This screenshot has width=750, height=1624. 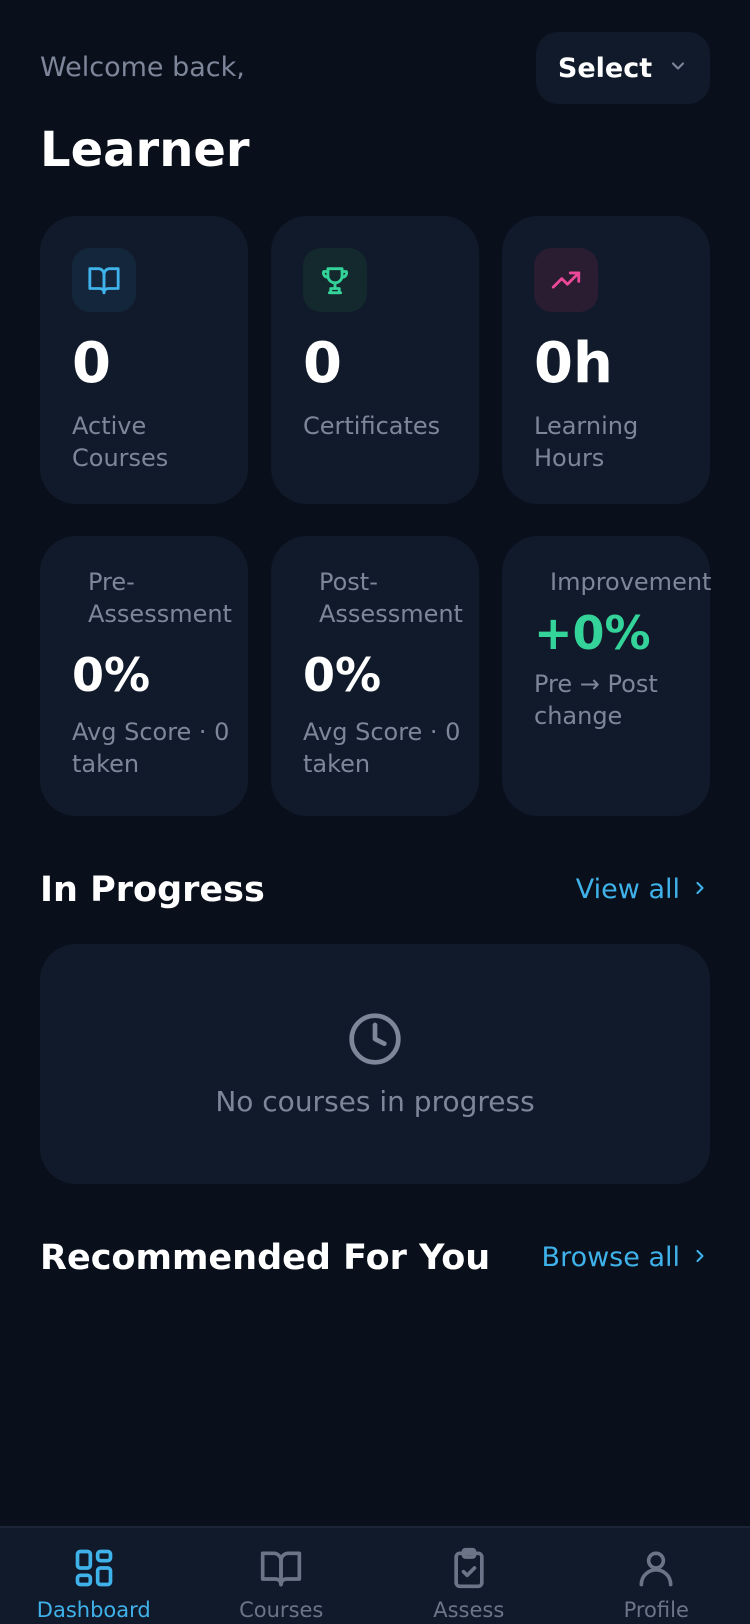 I want to click on nav-label: Assess, so click(x=469, y=1610).